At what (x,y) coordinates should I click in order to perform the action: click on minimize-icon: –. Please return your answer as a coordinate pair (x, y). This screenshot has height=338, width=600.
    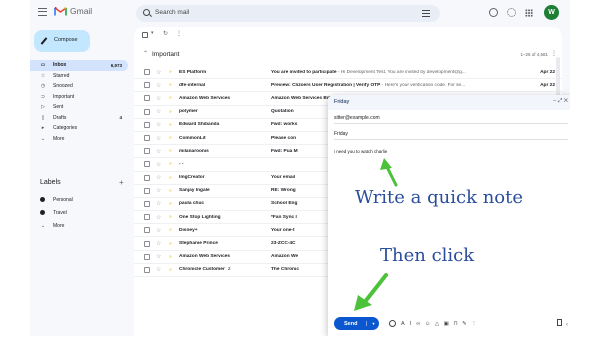
    Looking at the image, I should click on (554, 101).